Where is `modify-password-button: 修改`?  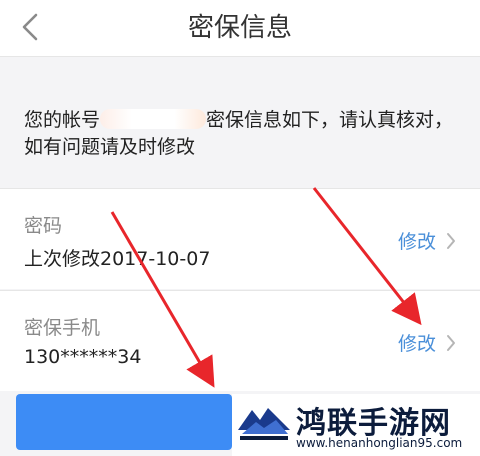 modify-password-button: 修改 is located at coordinates (427, 240).